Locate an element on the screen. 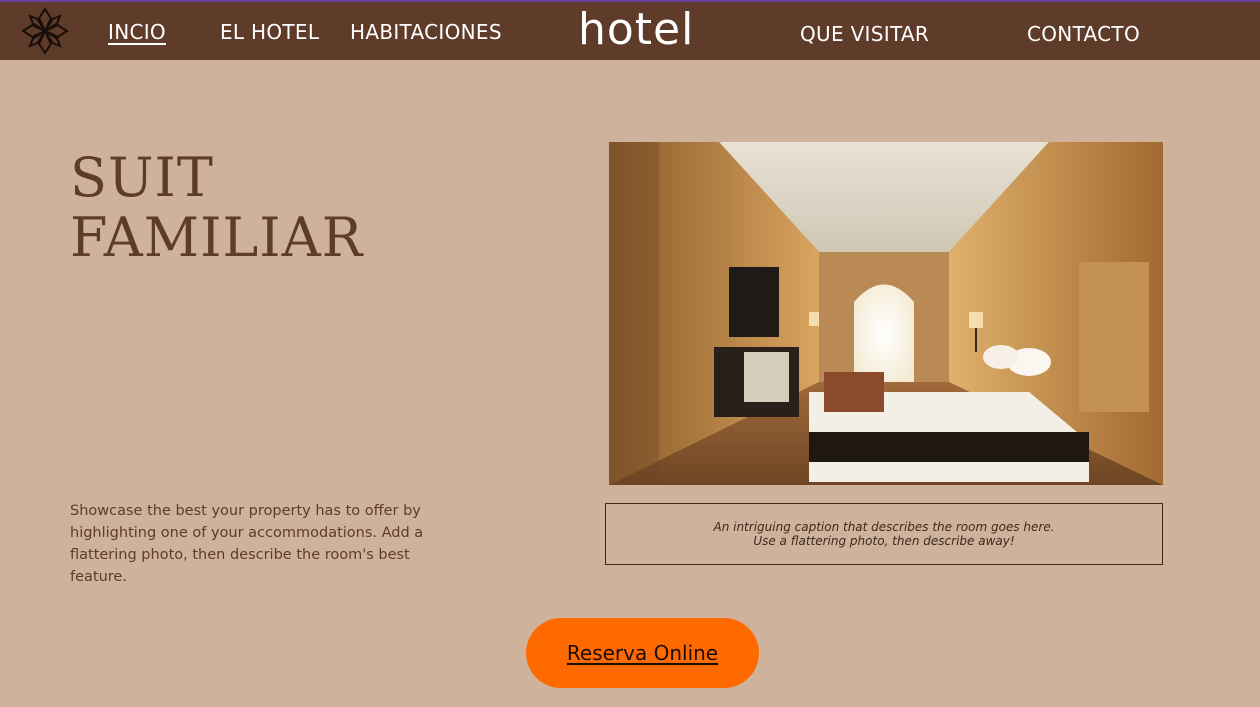 Image resolution: width=1260 pixels, height=707 pixels. nav-link-el-hotel: EL HOTEL is located at coordinates (269, 32).